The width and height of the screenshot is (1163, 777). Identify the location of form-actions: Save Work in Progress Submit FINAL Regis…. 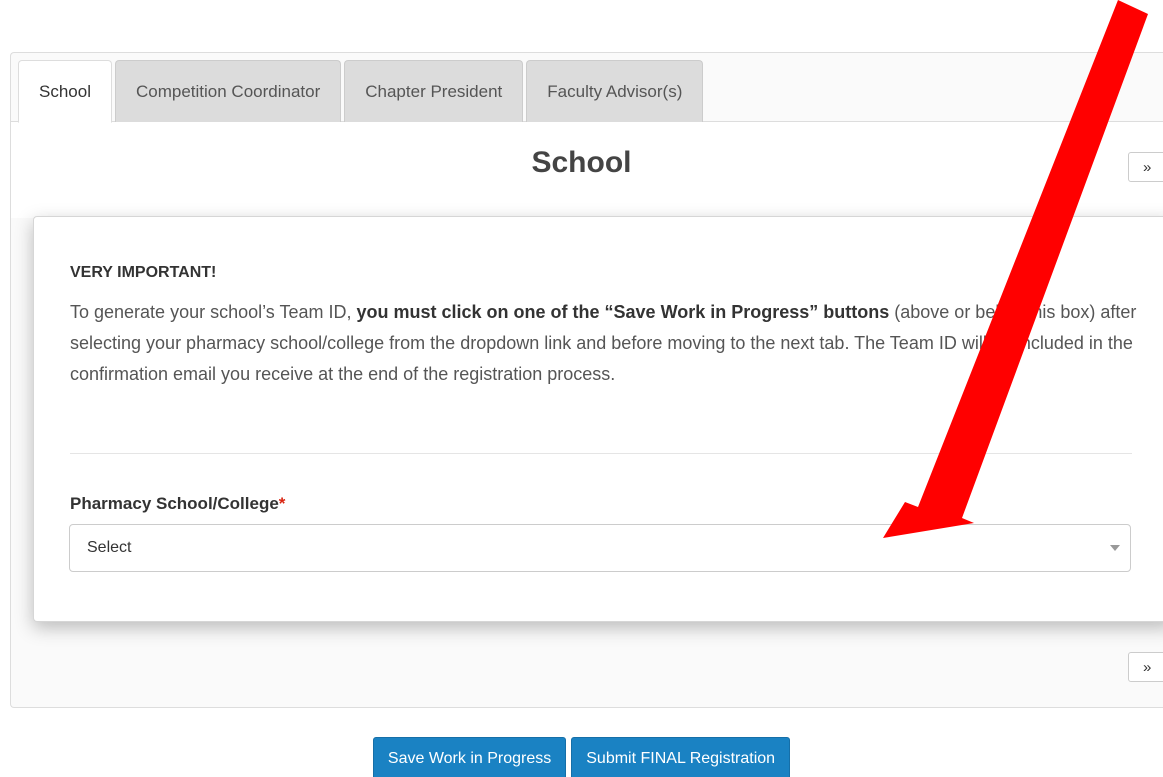
(581, 757).